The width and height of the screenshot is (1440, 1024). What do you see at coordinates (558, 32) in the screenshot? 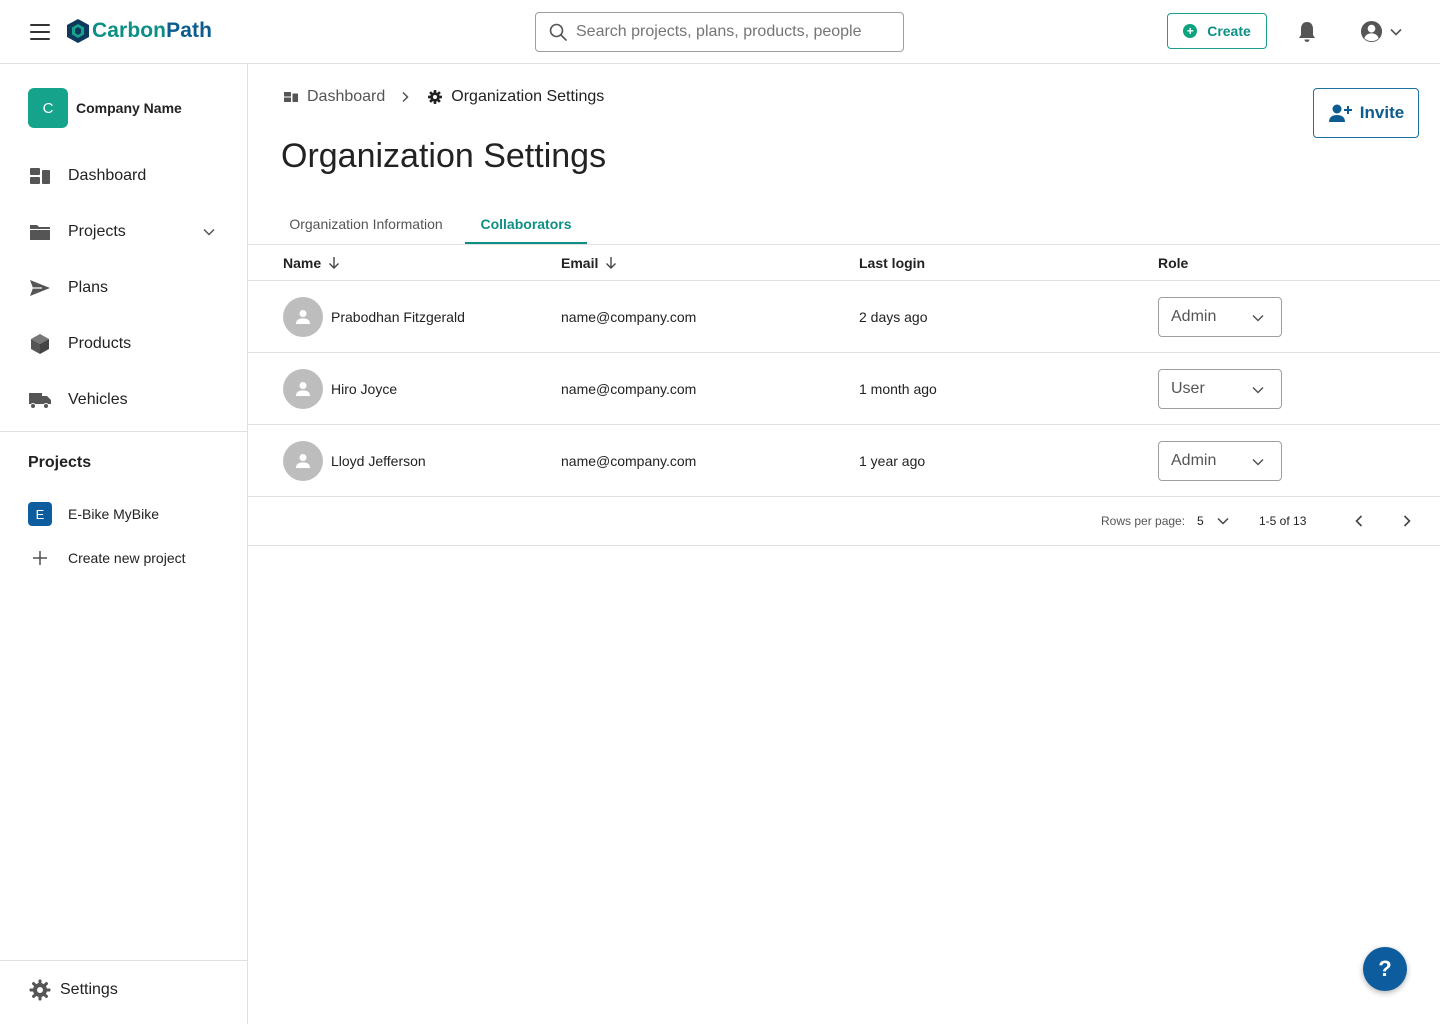
I see `search-icon` at bounding box center [558, 32].